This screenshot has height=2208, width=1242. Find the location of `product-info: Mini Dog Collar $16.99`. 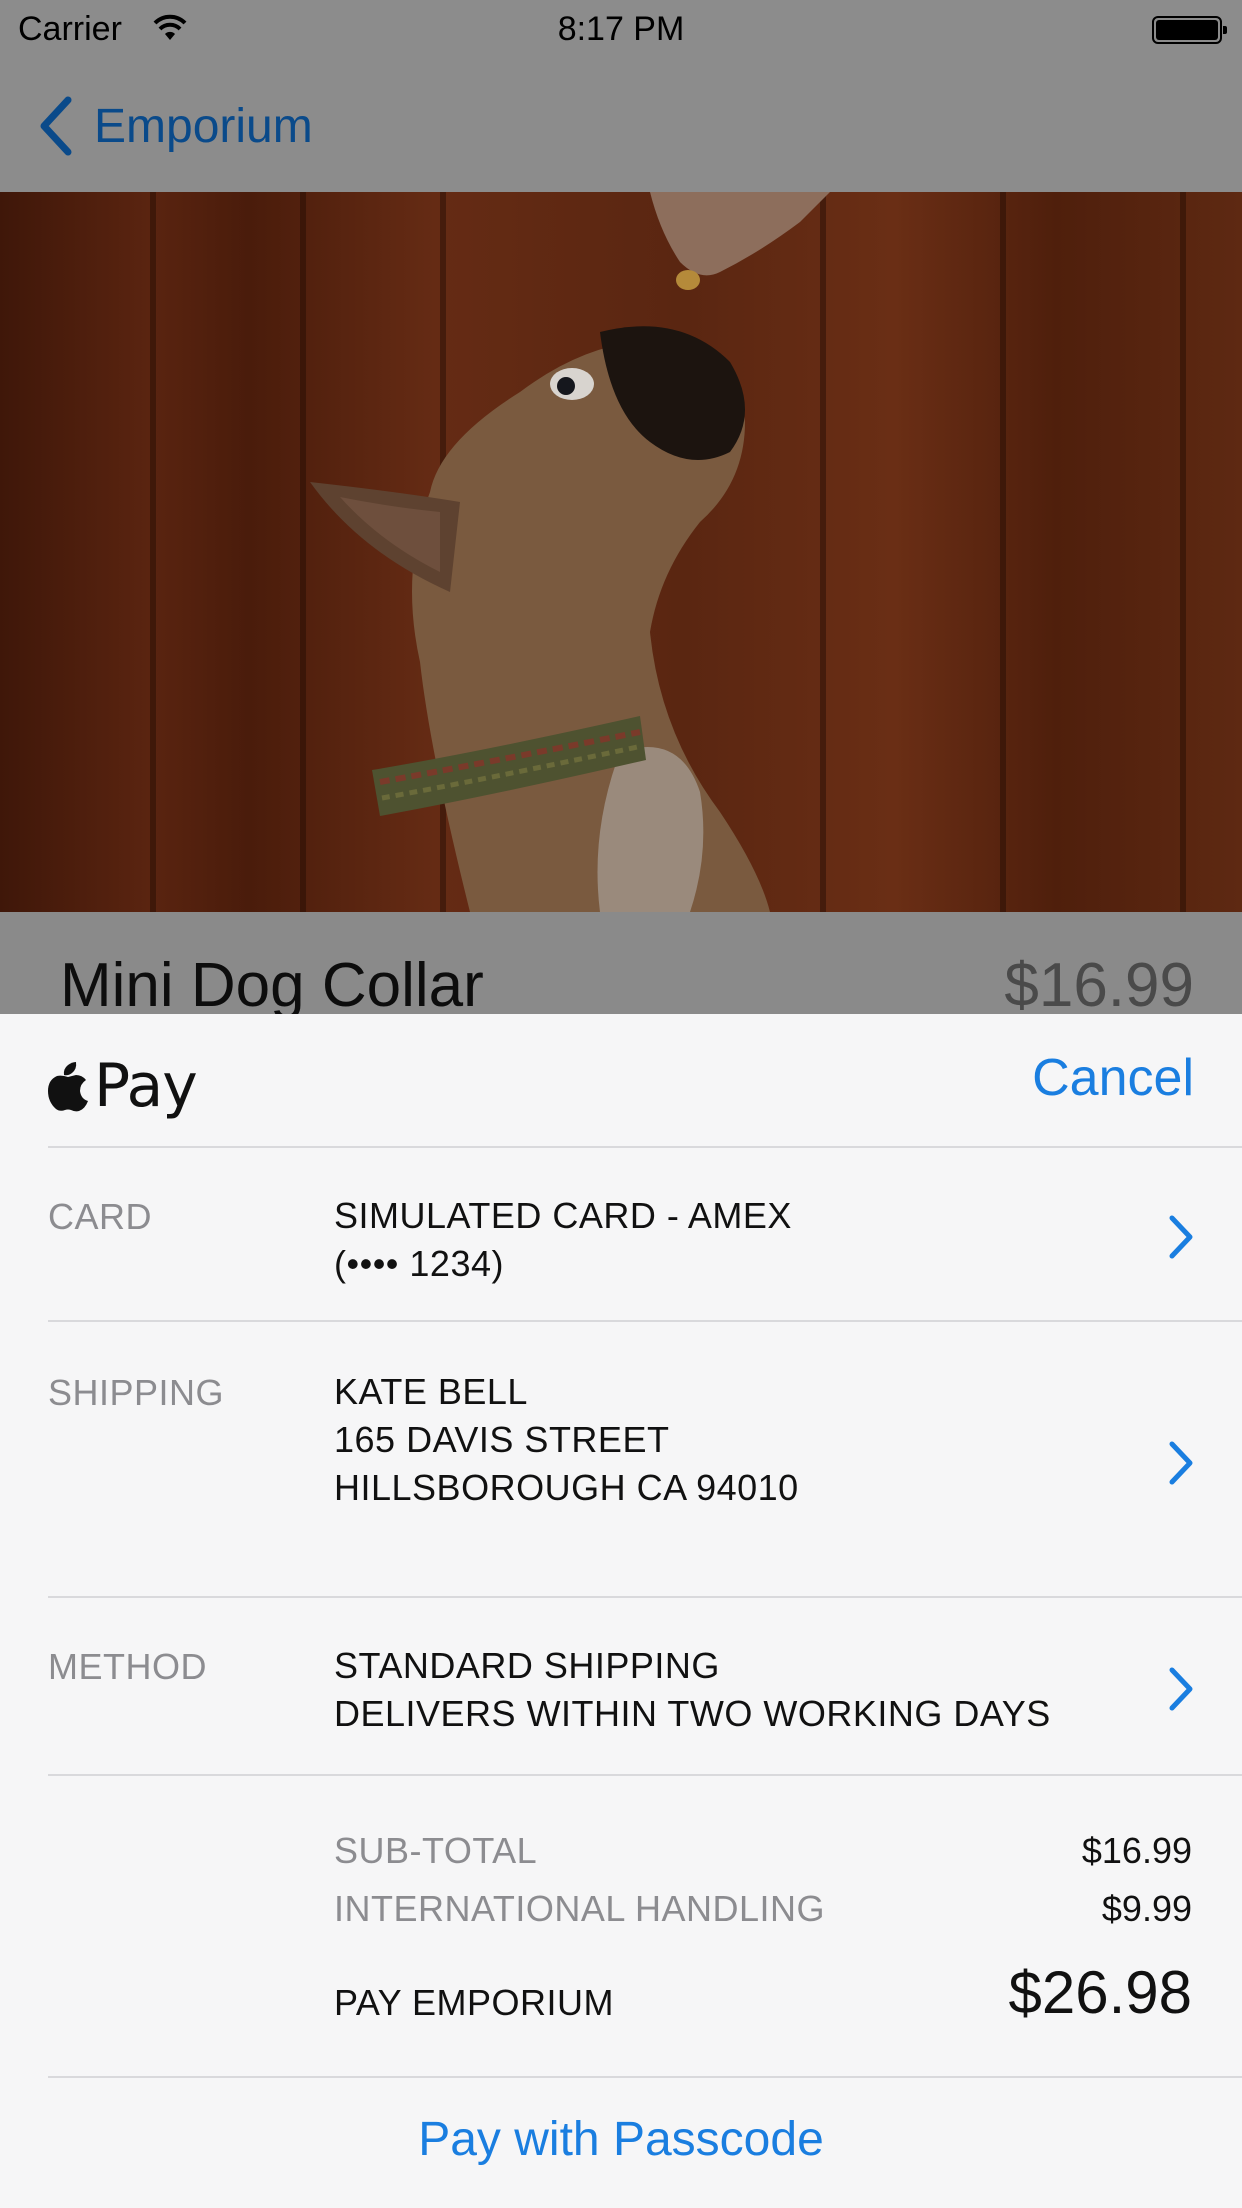

product-info: Mini Dog Collar $16.99 is located at coordinates (621, 966).